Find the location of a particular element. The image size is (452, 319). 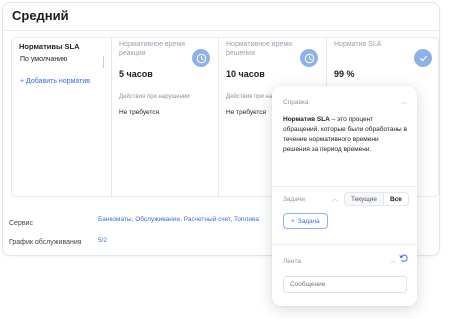

tab-all: Все is located at coordinates (395, 199).